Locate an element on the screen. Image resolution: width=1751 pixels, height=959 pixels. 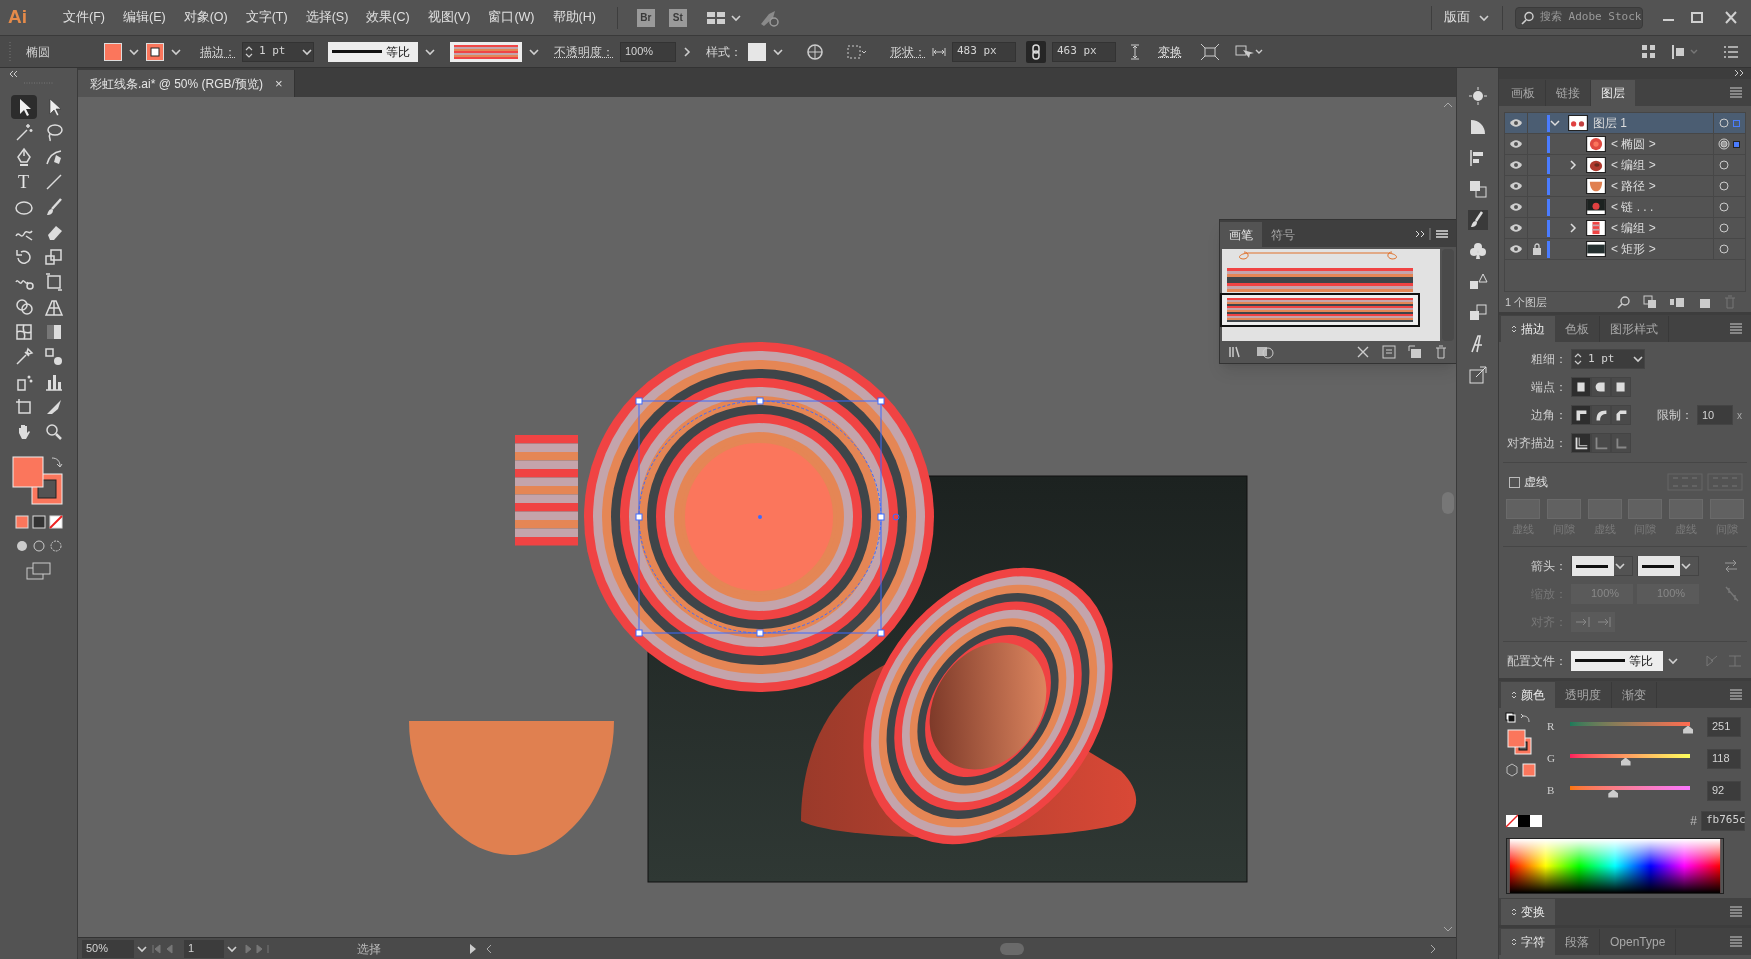
page-field: 1 is located at coordinates (204, 948).